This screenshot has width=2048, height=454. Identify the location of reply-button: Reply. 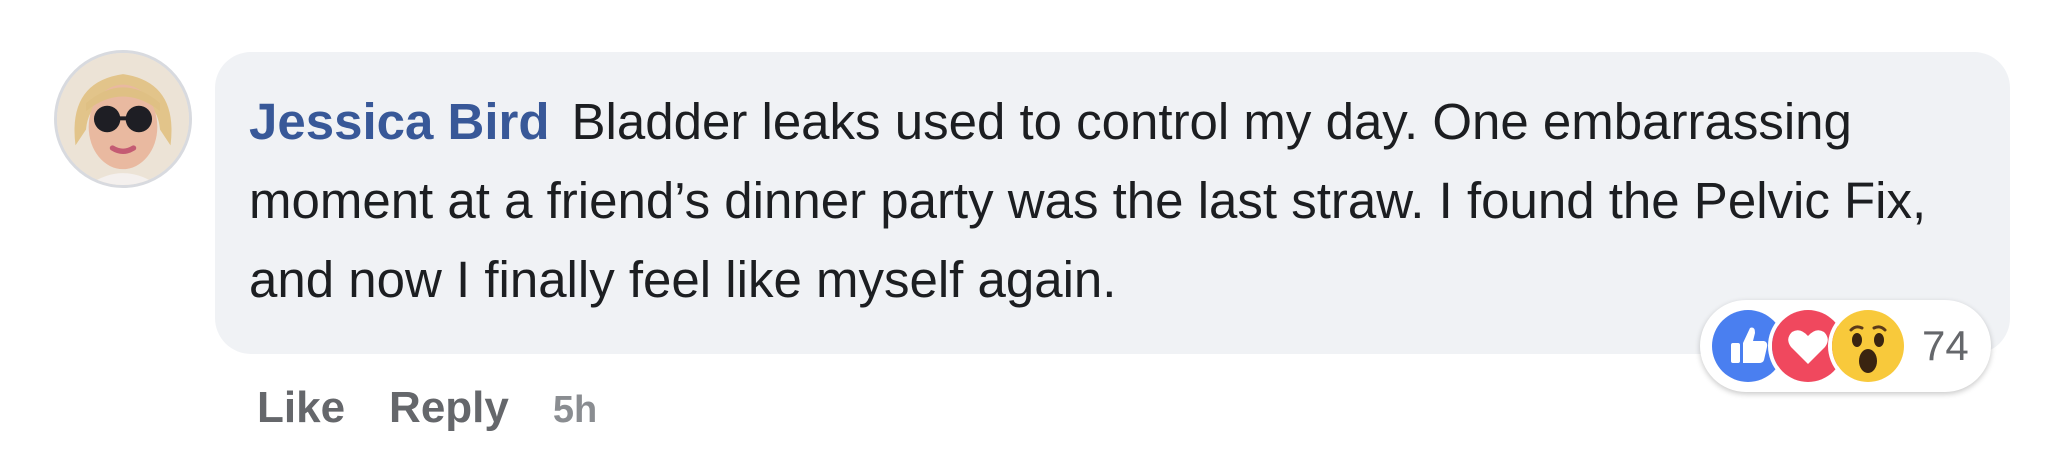
(449, 408).